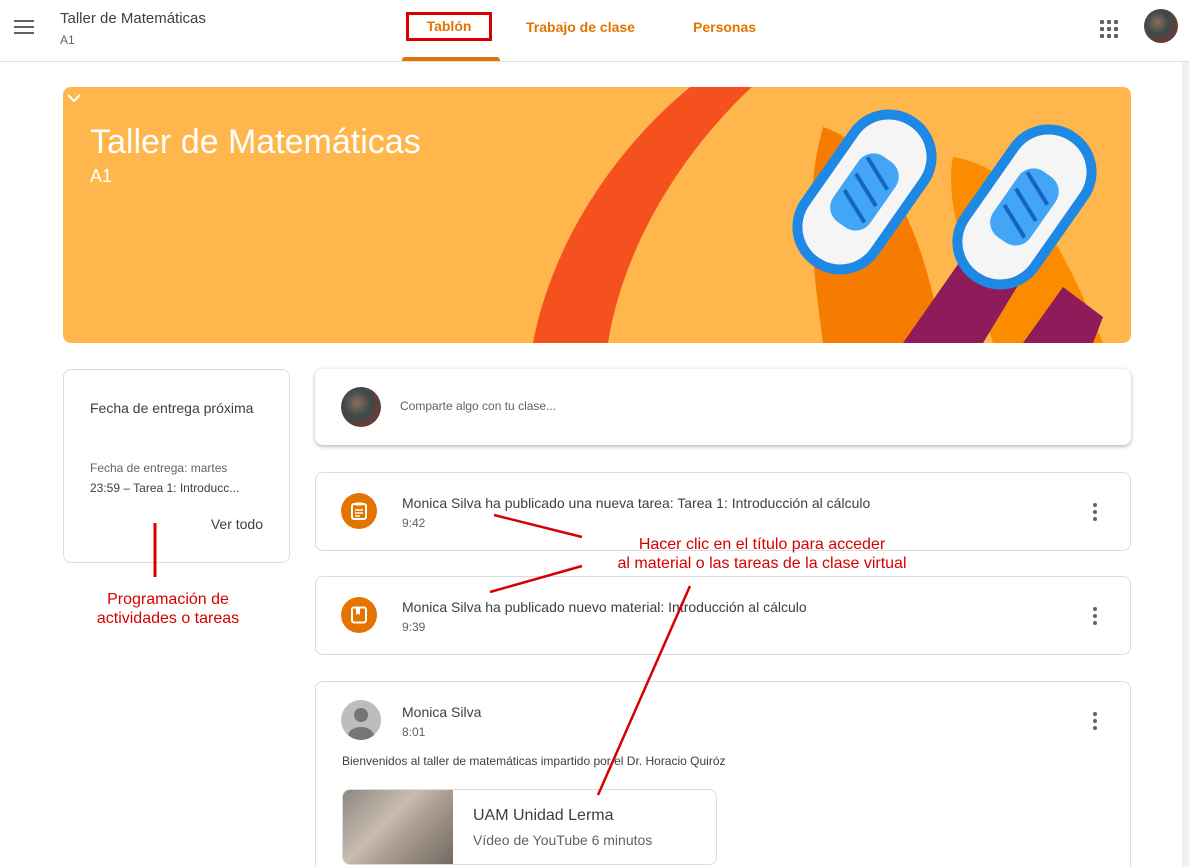 This screenshot has height=867, width=1189. I want to click on tab-tablon: Tablón, so click(449, 26).